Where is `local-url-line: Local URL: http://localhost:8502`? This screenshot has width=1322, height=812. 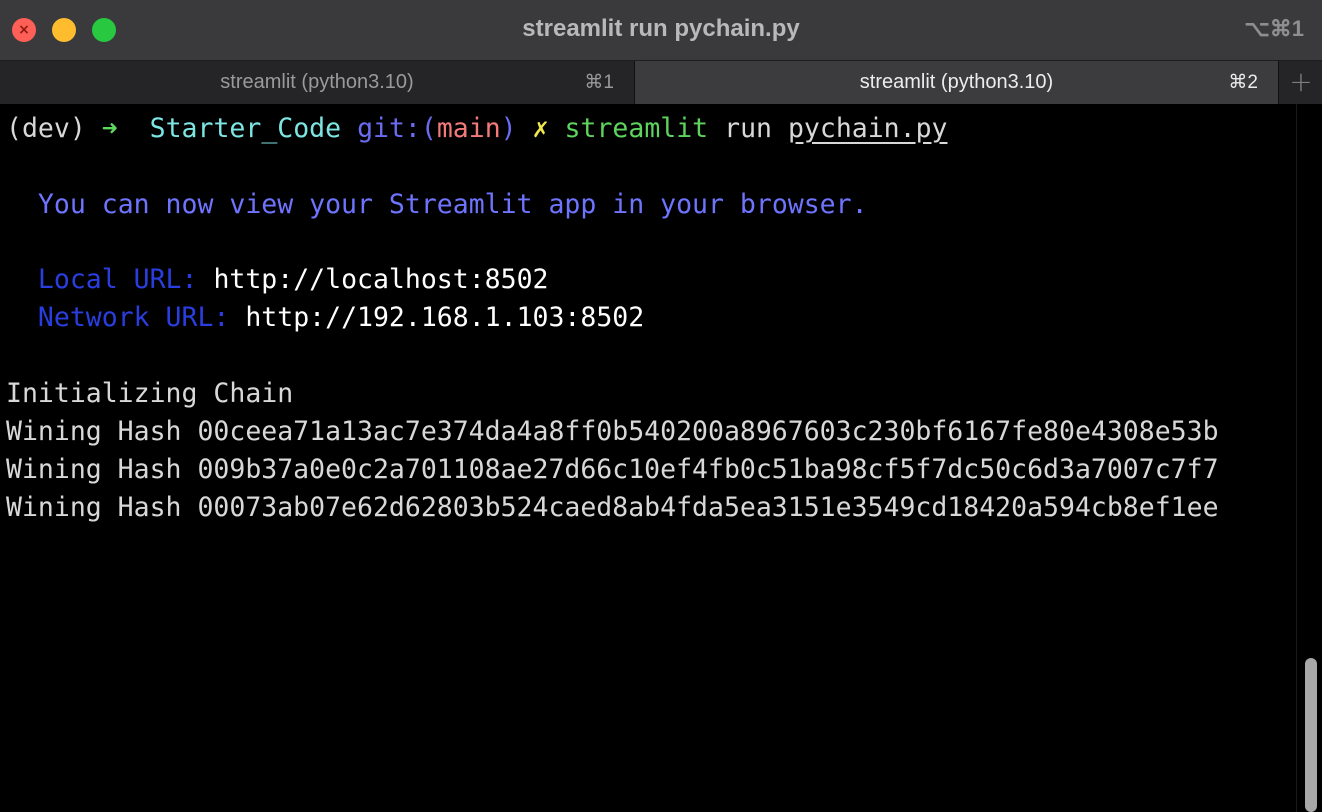
local-url-line: Local URL: http://localhost:8502 is located at coordinates (277, 280).